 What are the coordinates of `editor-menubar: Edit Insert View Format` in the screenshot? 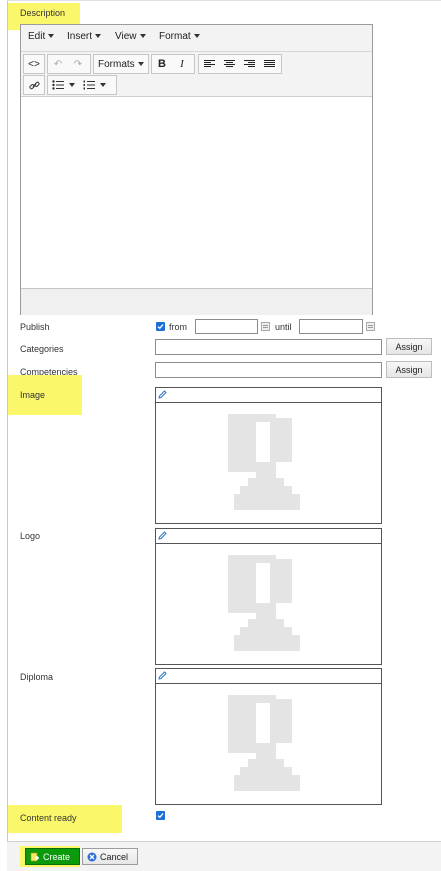 It's located at (196, 38).